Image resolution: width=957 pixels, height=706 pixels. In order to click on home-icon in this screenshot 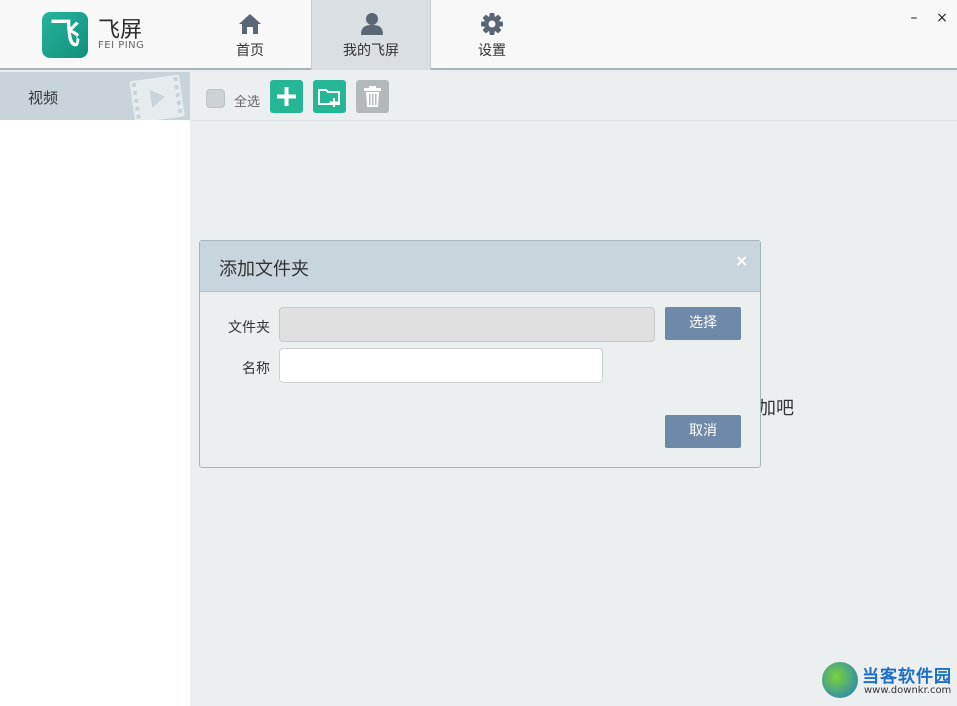, I will do `click(250, 24)`.